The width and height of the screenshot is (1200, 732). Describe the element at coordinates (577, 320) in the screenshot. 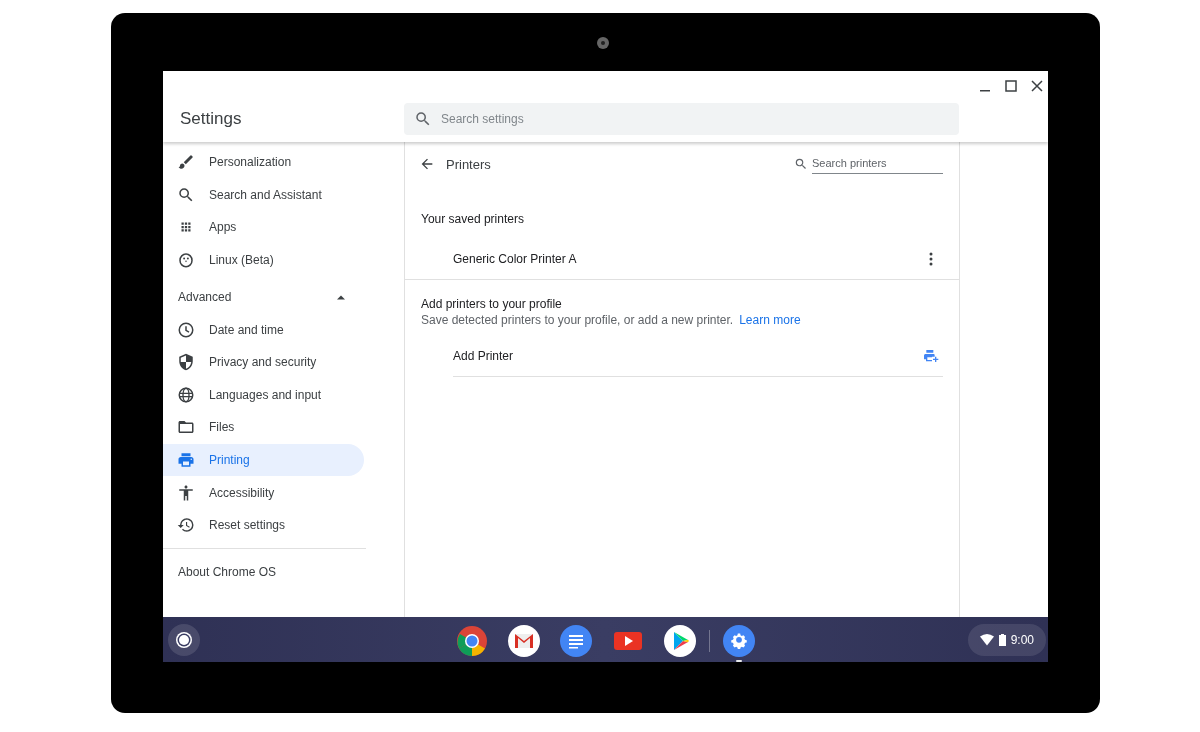

I see `section-description: Save detected printers to your profile, or add a new printer.` at that location.